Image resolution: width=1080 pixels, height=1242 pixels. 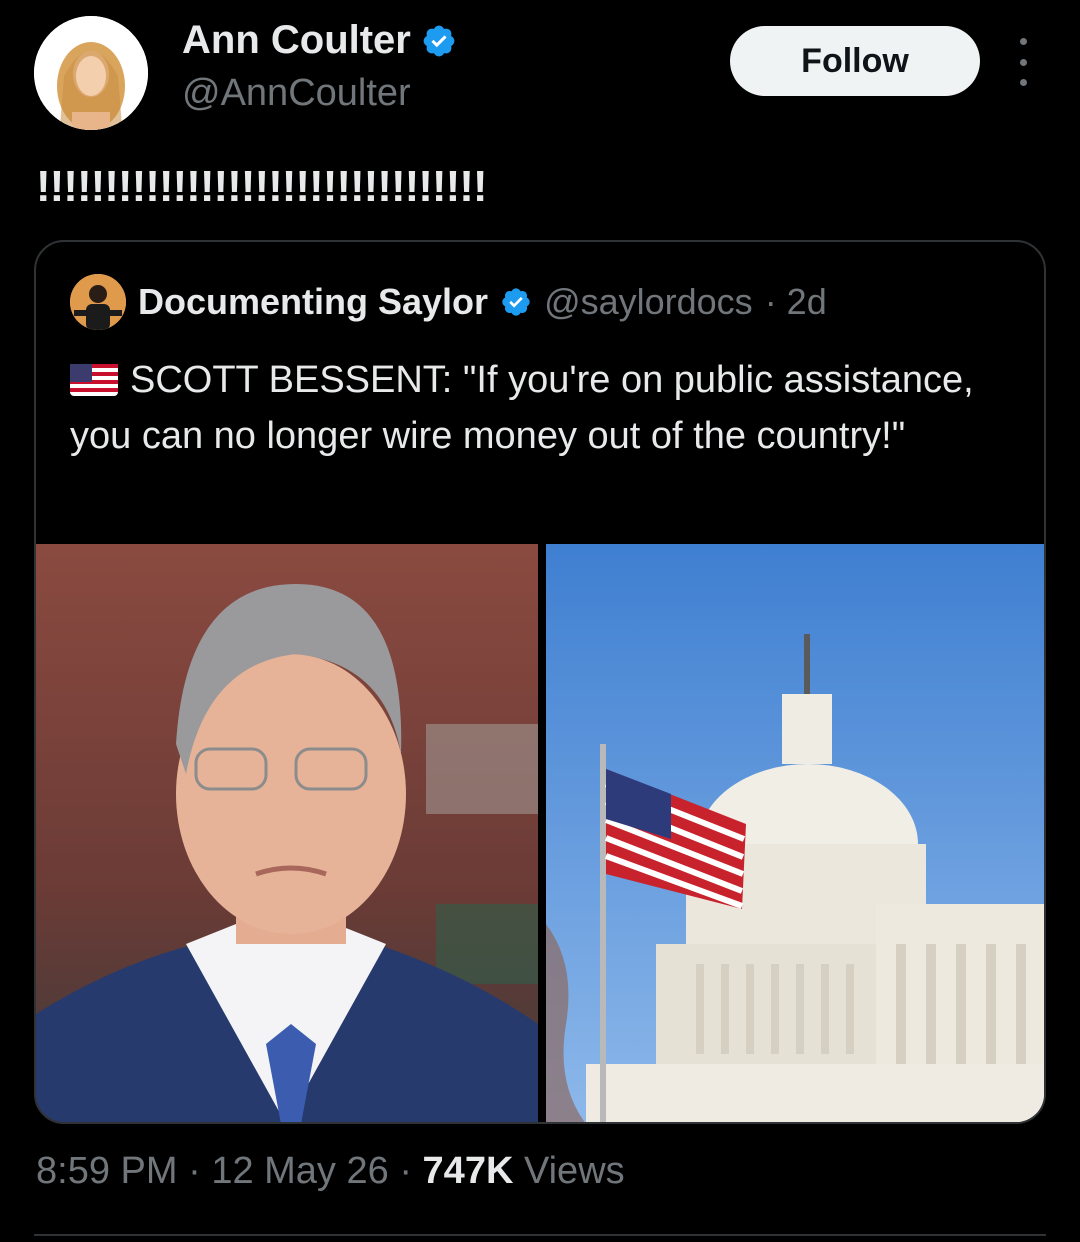 What do you see at coordinates (313, 302) in the screenshot?
I see `quoted-author-name: Documenting Saylor` at bounding box center [313, 302].